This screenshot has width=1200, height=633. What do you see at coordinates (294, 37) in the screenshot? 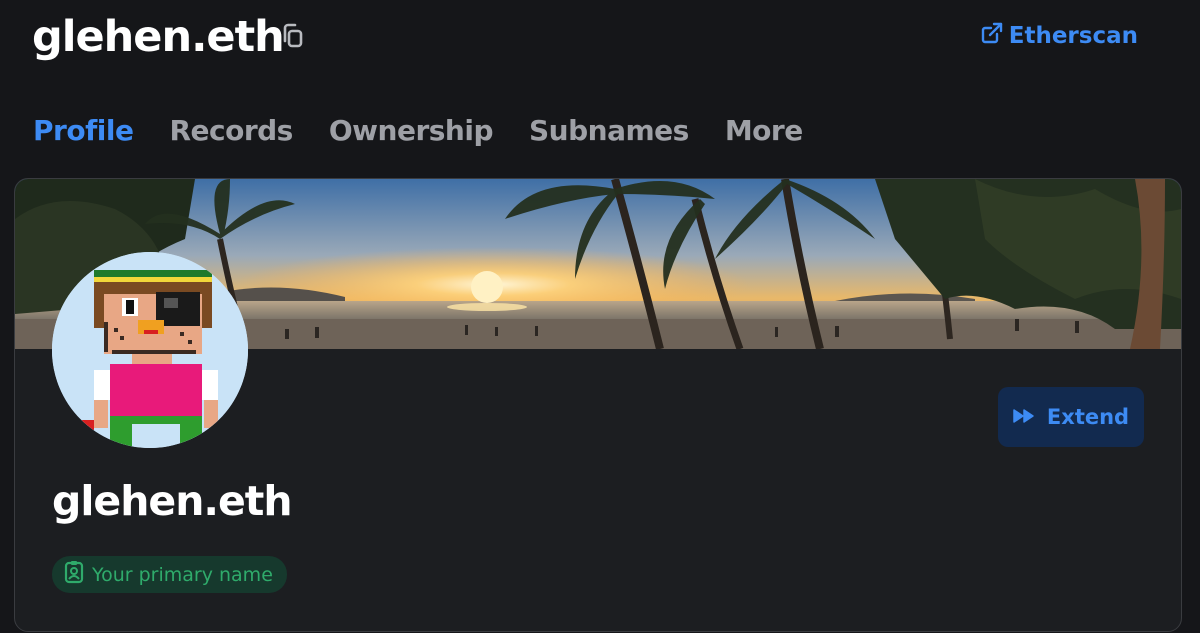
I see `copy-icon` at bounding box center [294, 37].